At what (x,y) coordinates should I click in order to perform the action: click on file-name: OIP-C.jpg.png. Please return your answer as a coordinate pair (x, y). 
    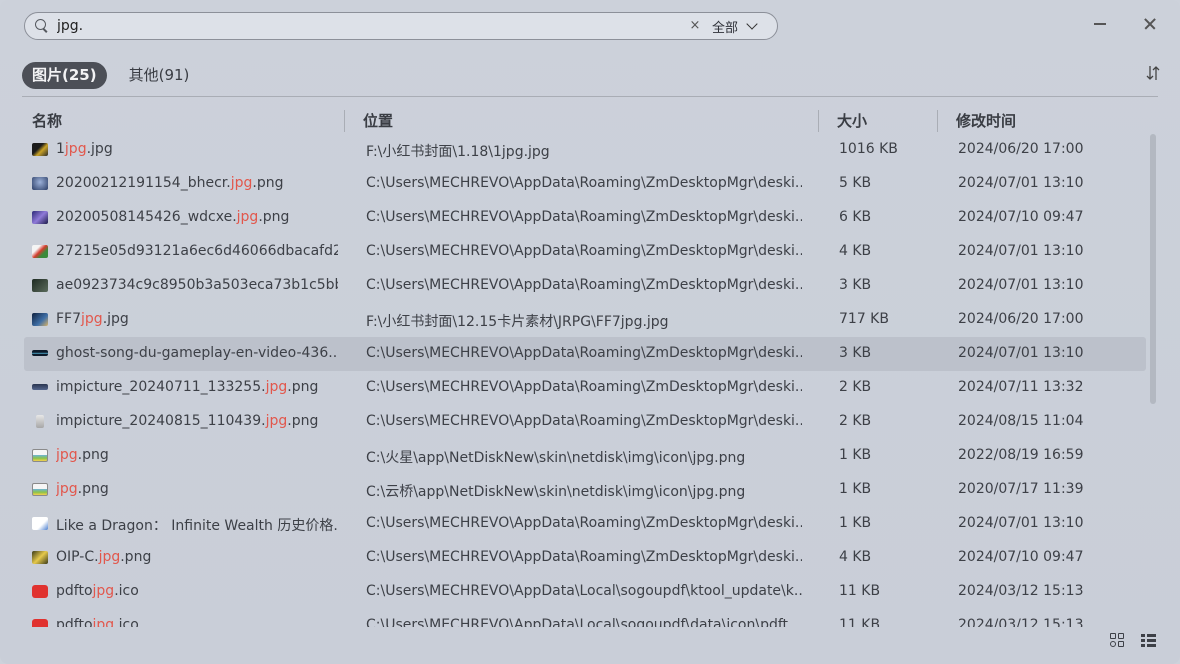
    Looking at the image, I should click on (197, 557).